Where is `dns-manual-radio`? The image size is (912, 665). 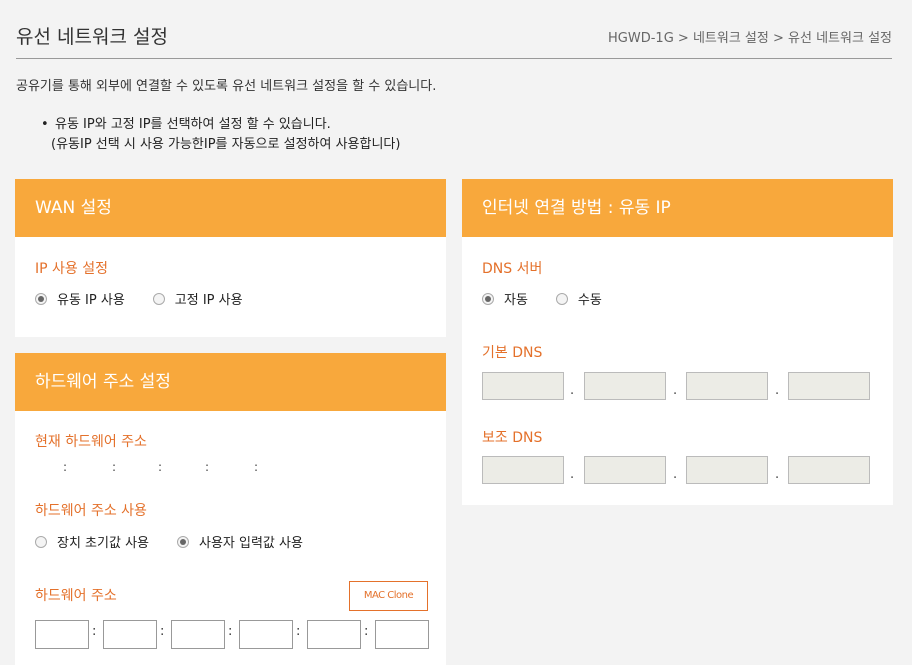
dns-manual-radio is located at coordinates (561, 298).